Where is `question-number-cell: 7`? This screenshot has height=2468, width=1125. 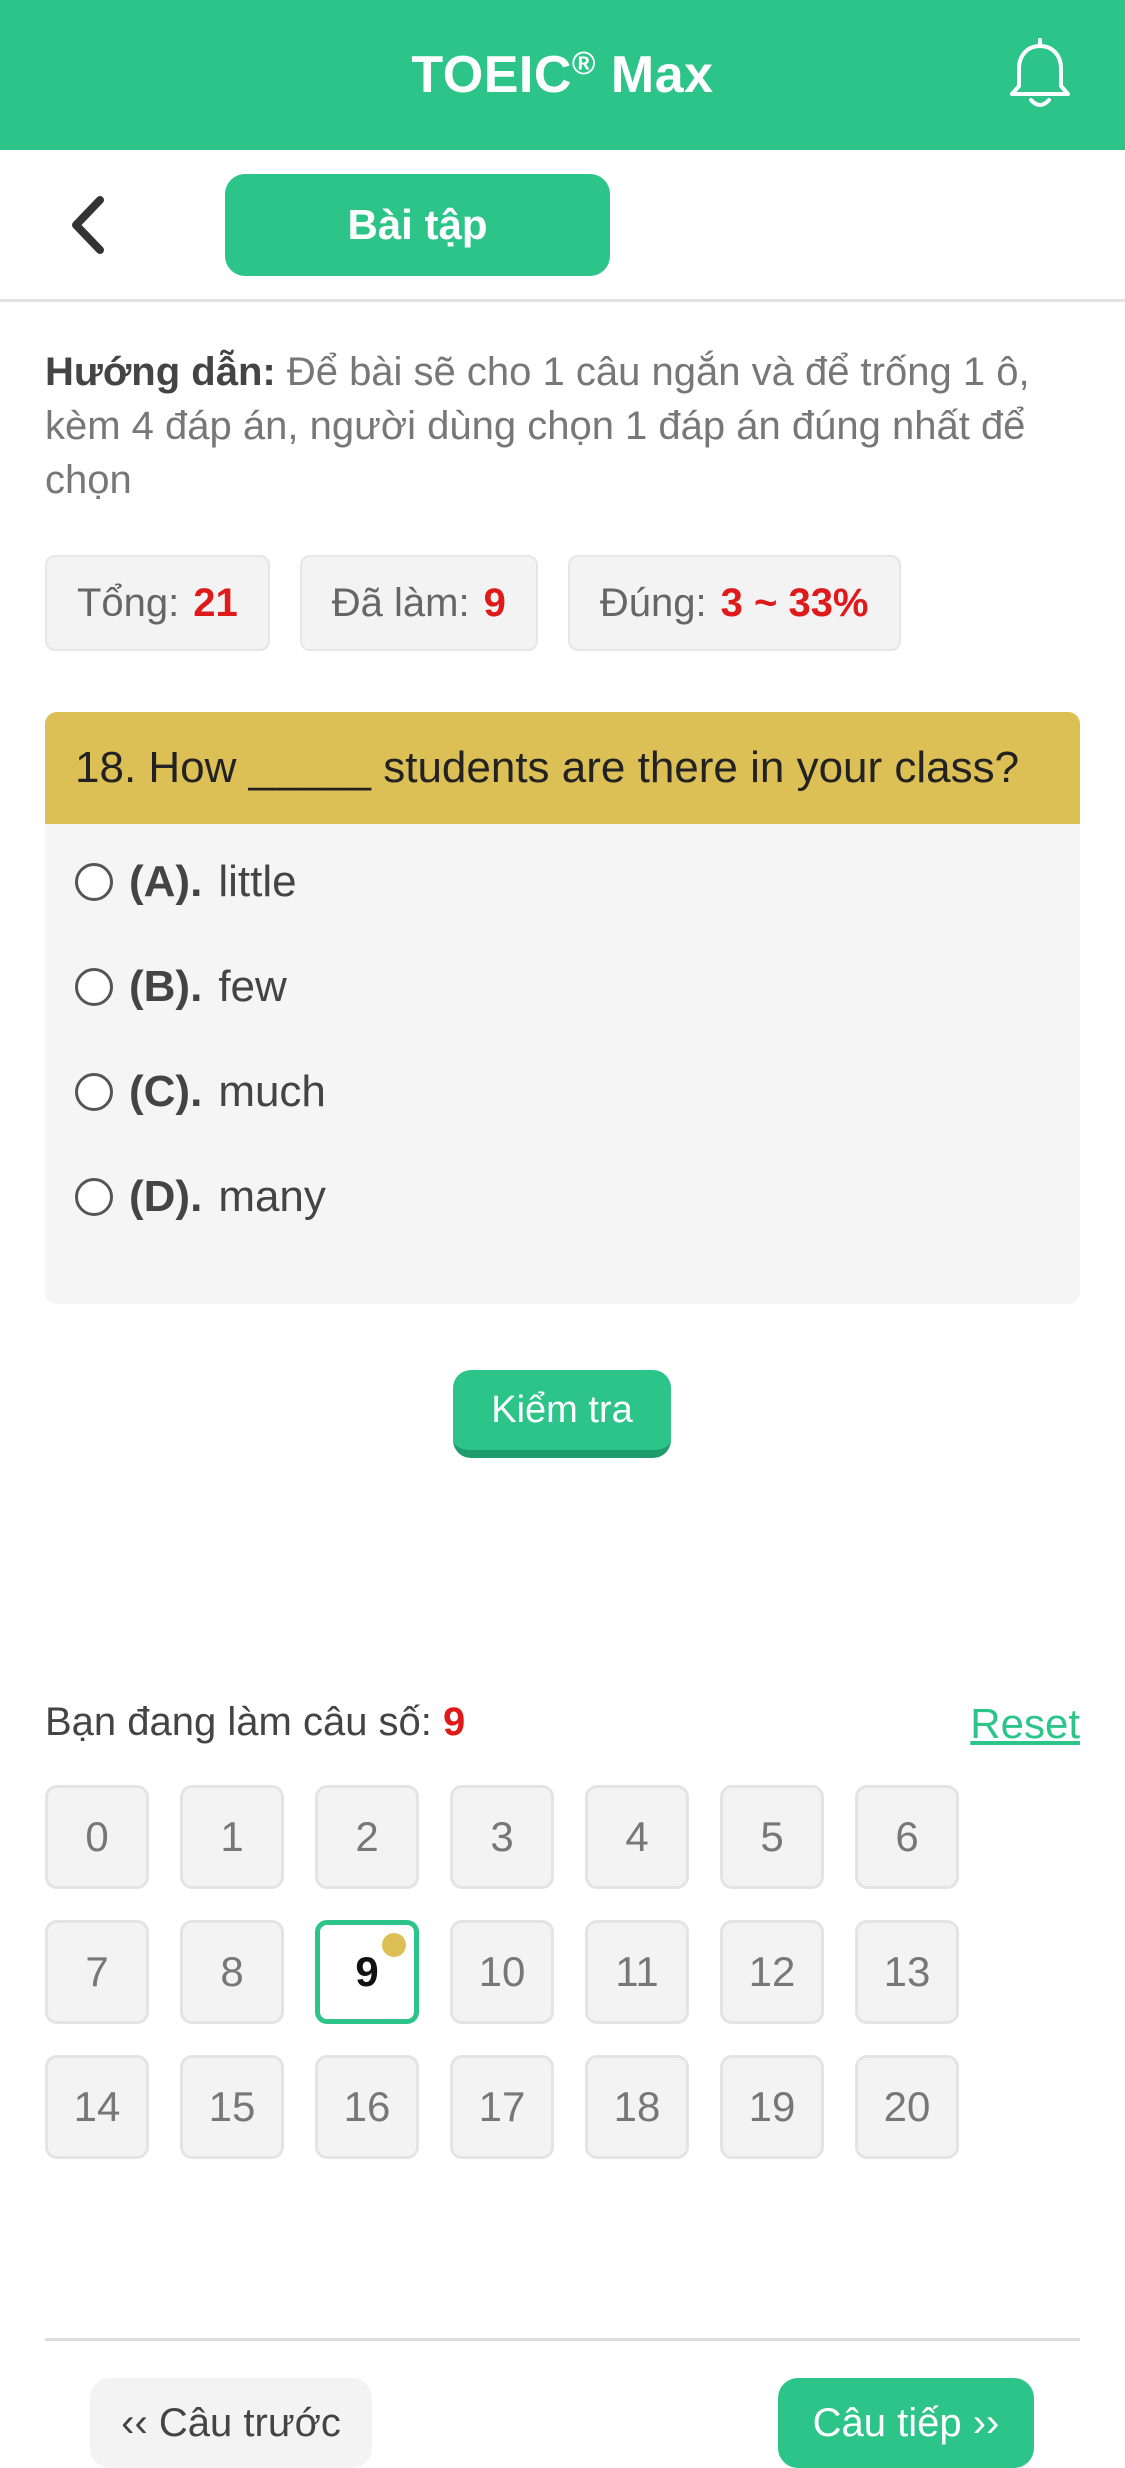 question-number-cell: 7 is located at coordinates (97, 1972).